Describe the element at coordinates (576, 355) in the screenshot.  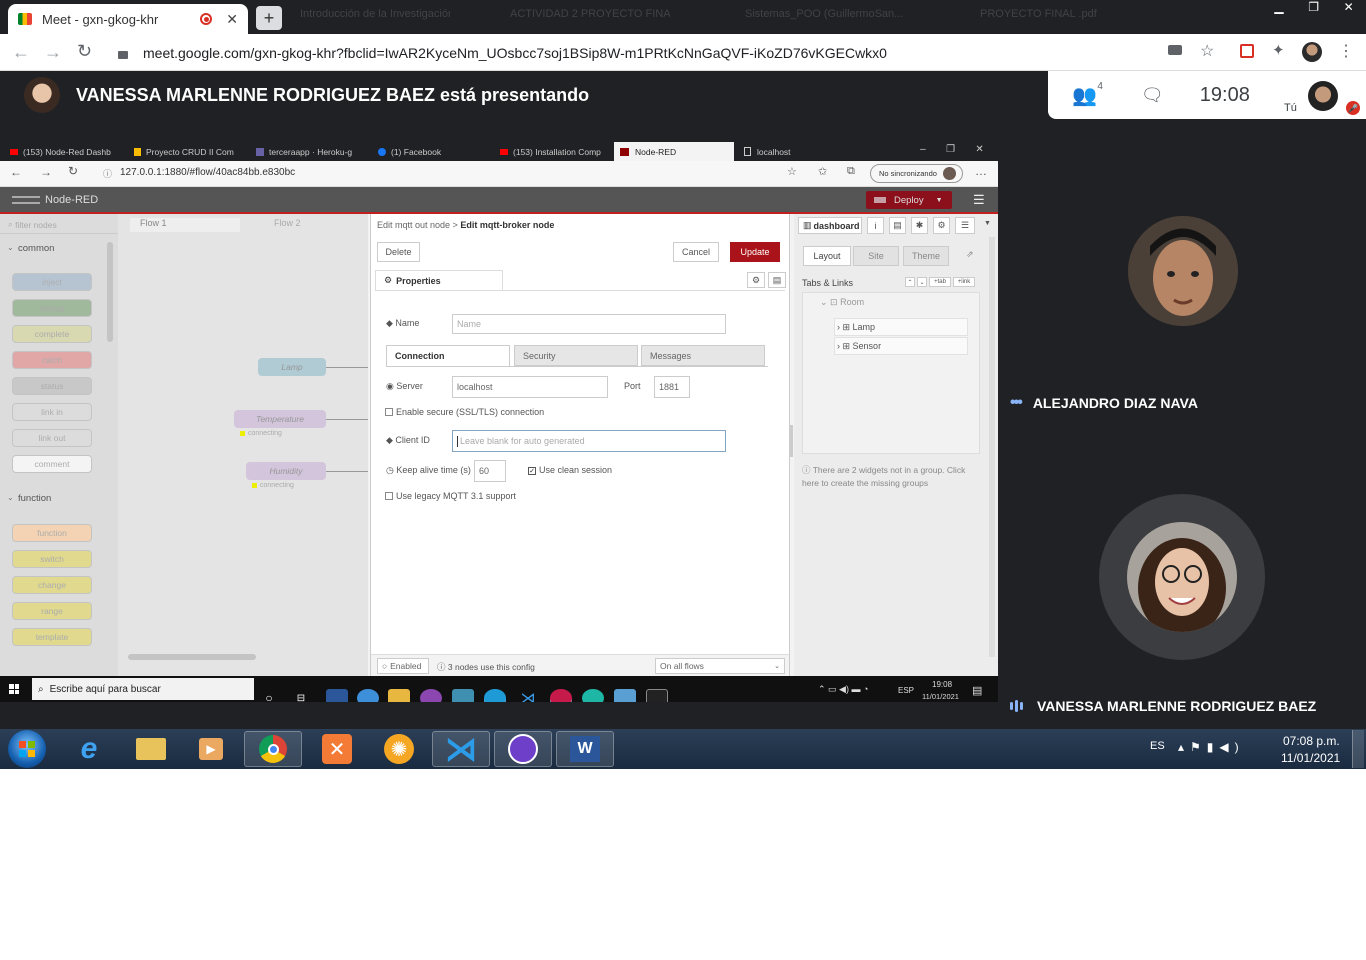
I see `security-tab: Security` at that location.